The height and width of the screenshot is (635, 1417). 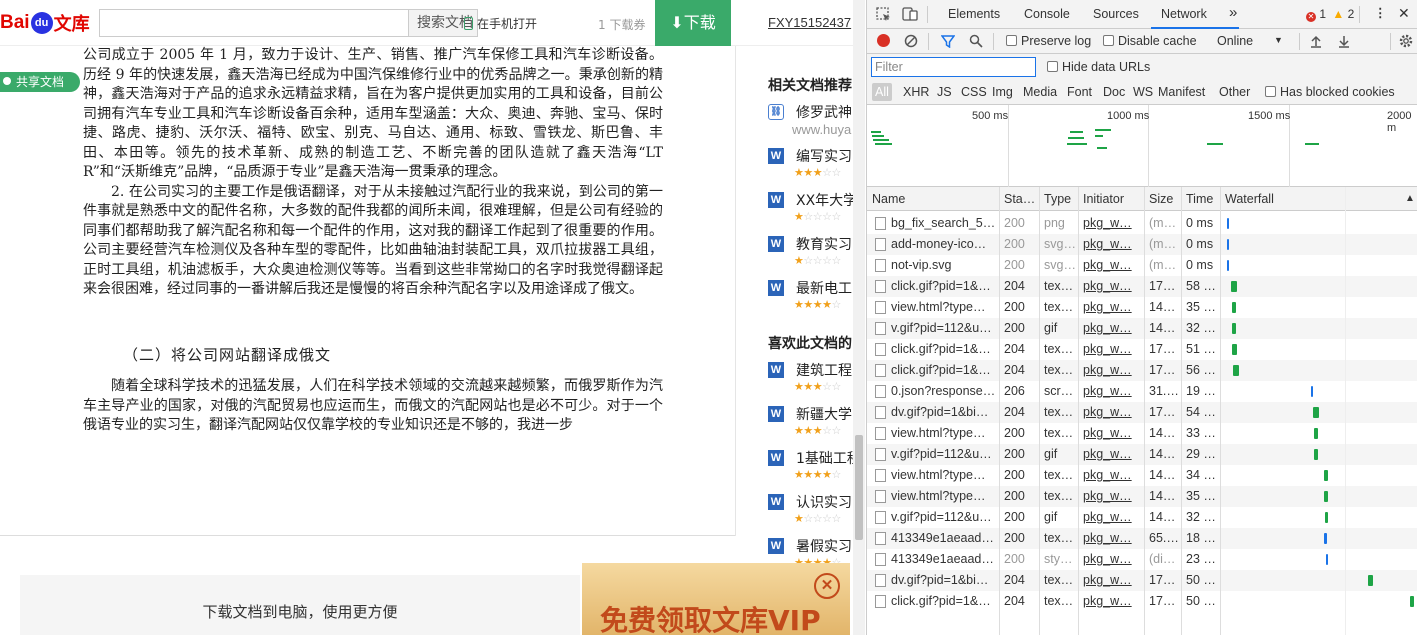 I want to click on filter-input: Filter, so click(x=953, y=67).